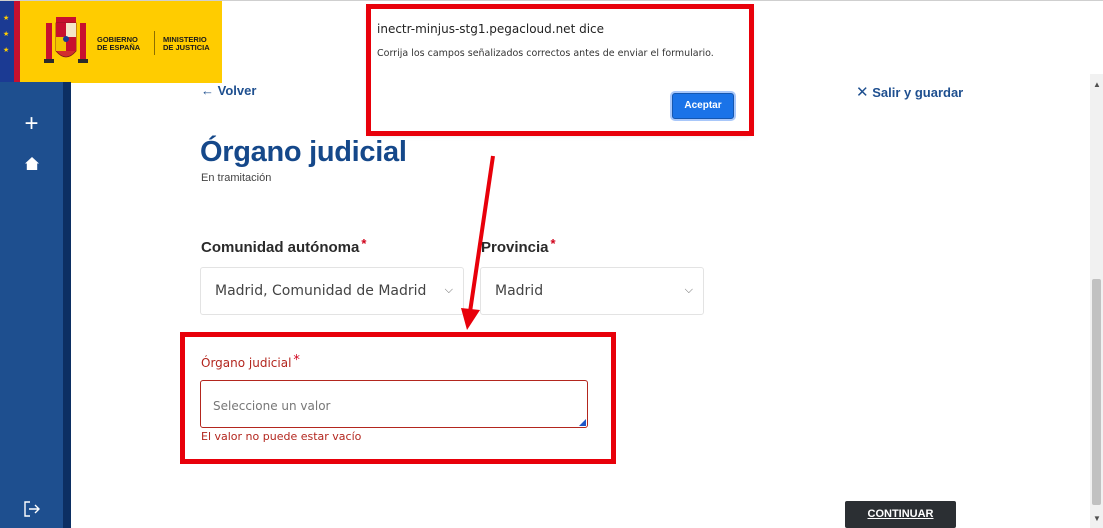  Describe the element at coordinates (1097, 518) in the screenshot. I see `scroll-down-icon: ▼` at that location.